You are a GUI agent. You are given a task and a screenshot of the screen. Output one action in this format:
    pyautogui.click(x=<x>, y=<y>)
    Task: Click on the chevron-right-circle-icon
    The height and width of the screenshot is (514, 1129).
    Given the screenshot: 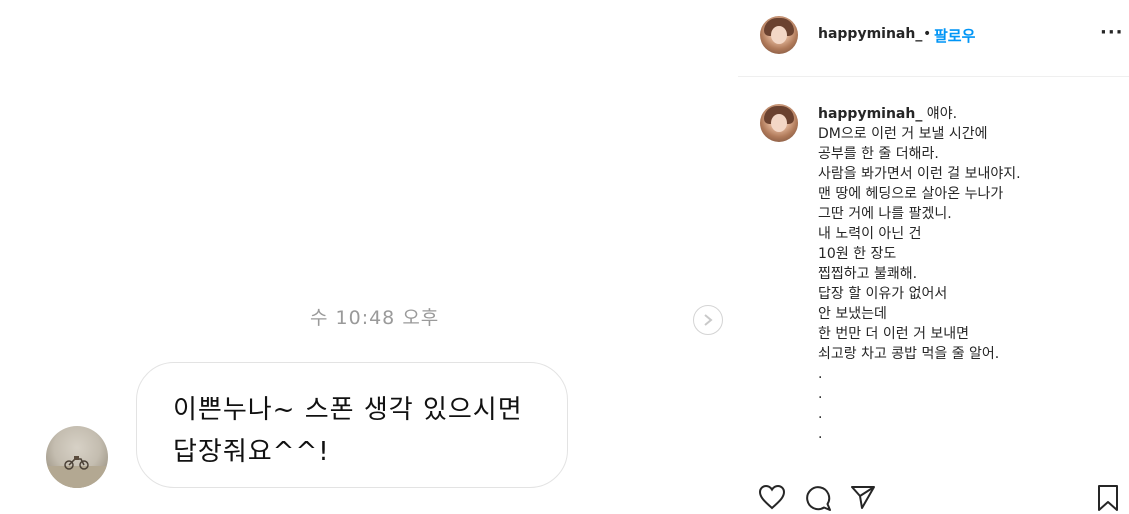 What is the action you would take?
    pyautogui.click(x=708, y=320)
    